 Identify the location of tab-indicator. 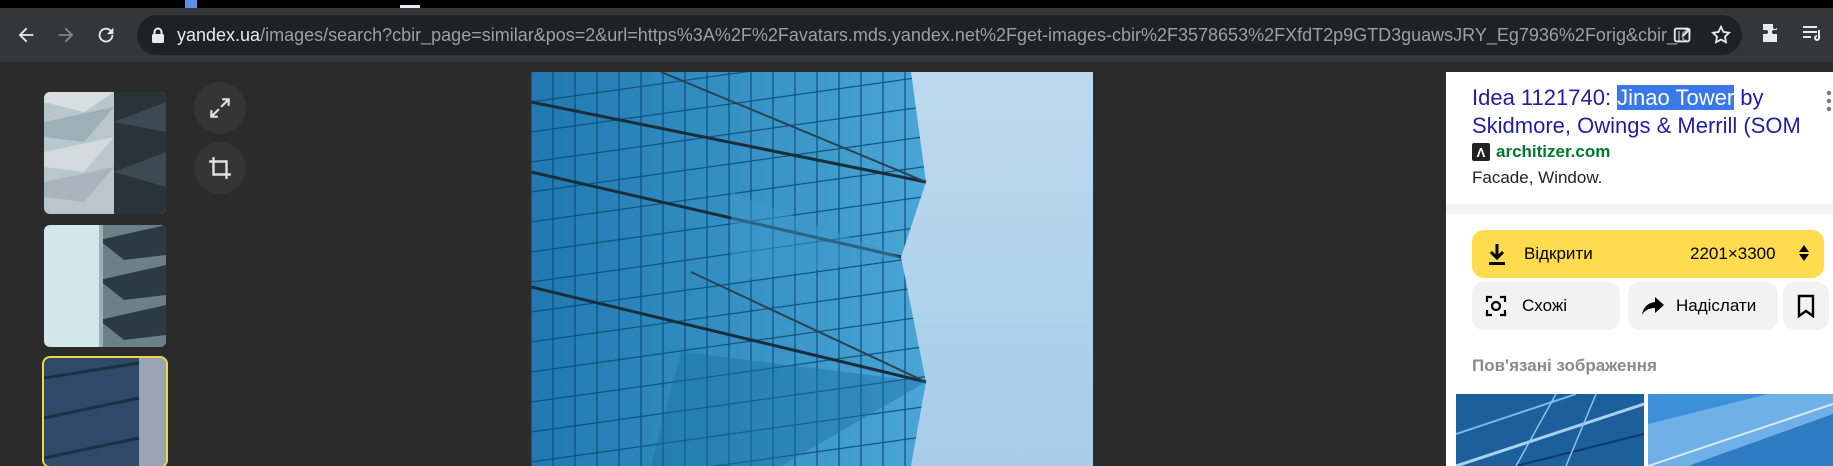
(191, 4).